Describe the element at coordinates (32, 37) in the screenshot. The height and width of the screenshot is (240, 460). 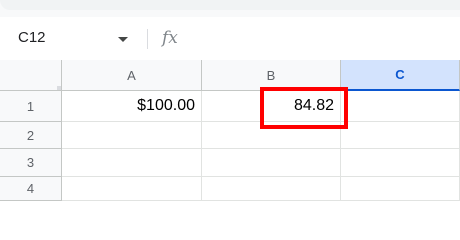
I see `name-box: C12` at that location.